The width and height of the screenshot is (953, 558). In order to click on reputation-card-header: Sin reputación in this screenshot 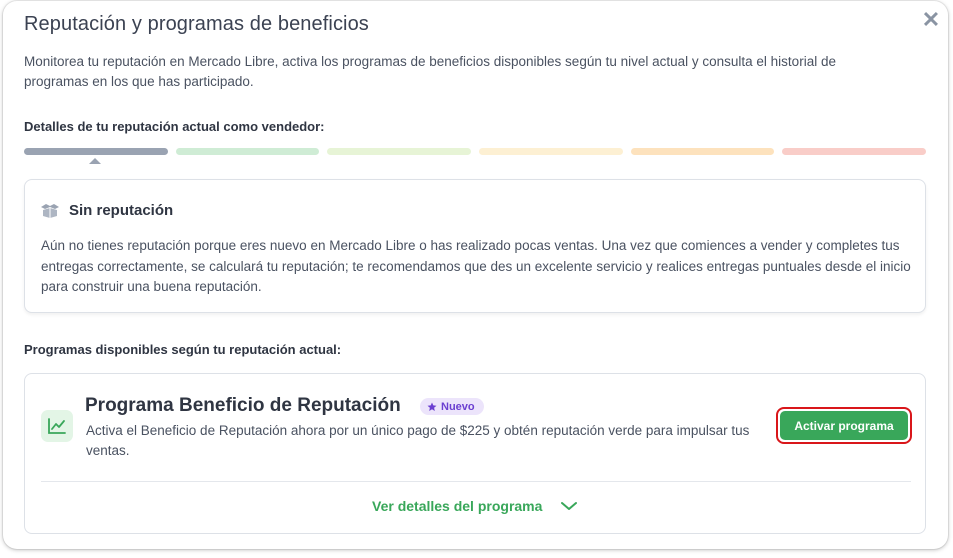, I will do `click(106, 210)`.